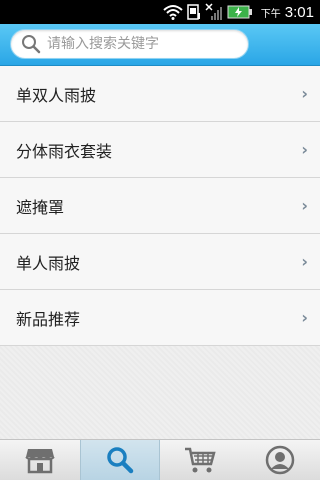 The image size is (320, 480). I want to click on list-item: 遮掩罩 ›, so click(160, 206).